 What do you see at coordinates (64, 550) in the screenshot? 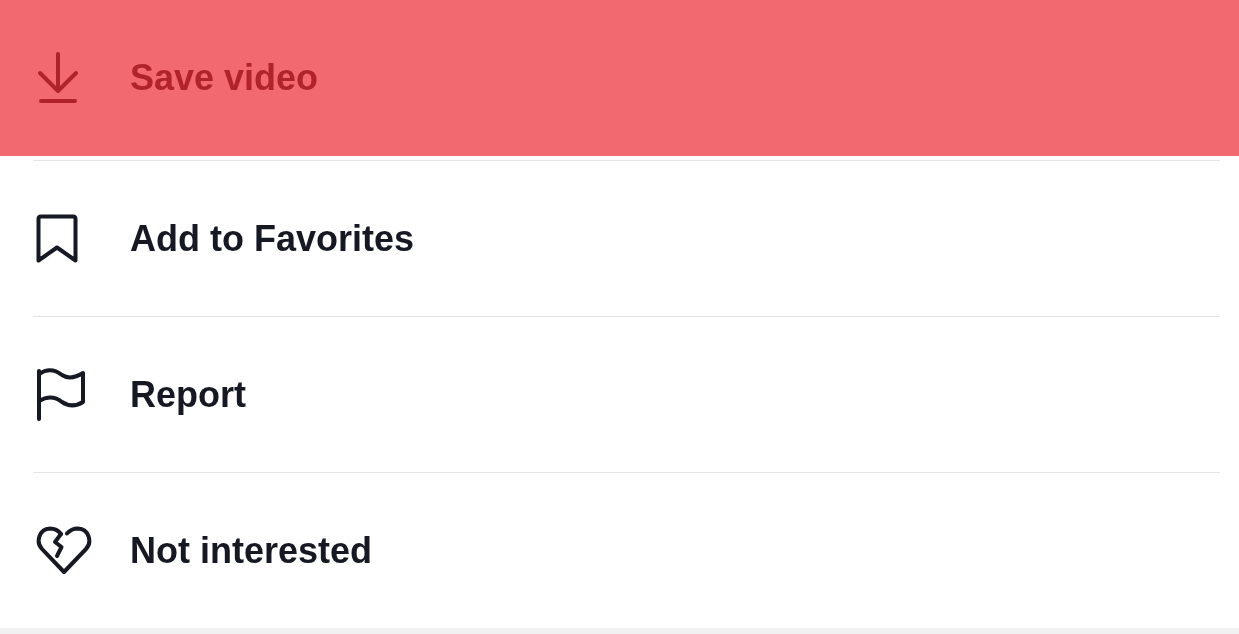
I see `broken-heart-icon` at bounding box center [64, 550].